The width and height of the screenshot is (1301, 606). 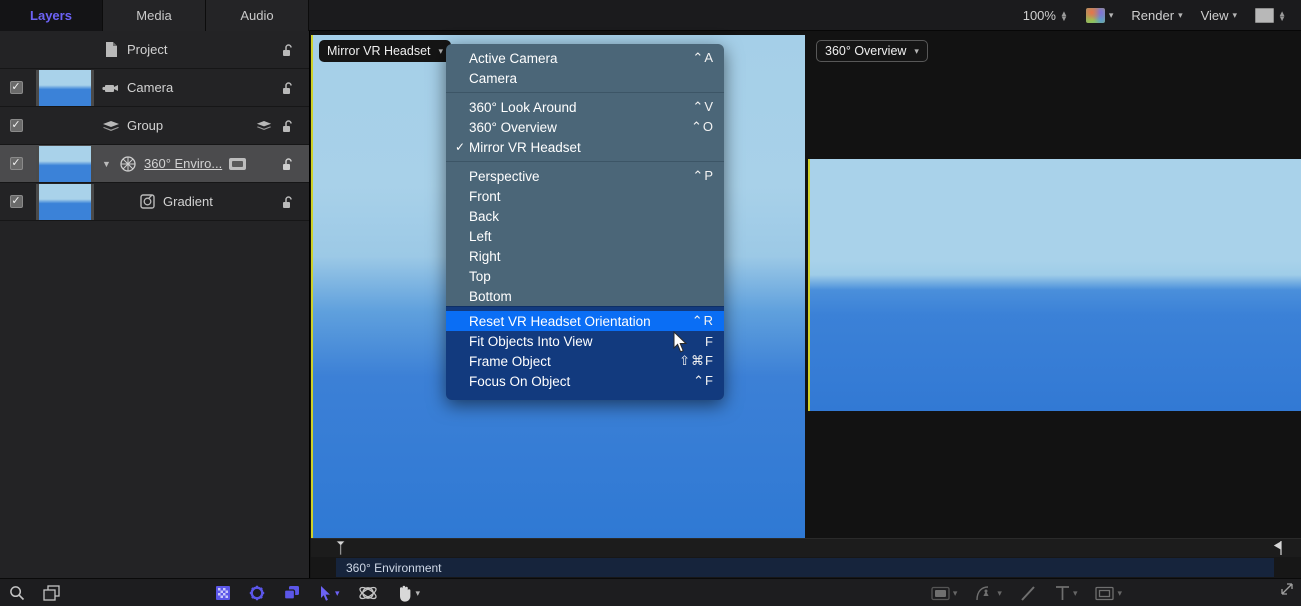 I want to click on menu-item-bottom: Bottom, so click(x=585, y=296).